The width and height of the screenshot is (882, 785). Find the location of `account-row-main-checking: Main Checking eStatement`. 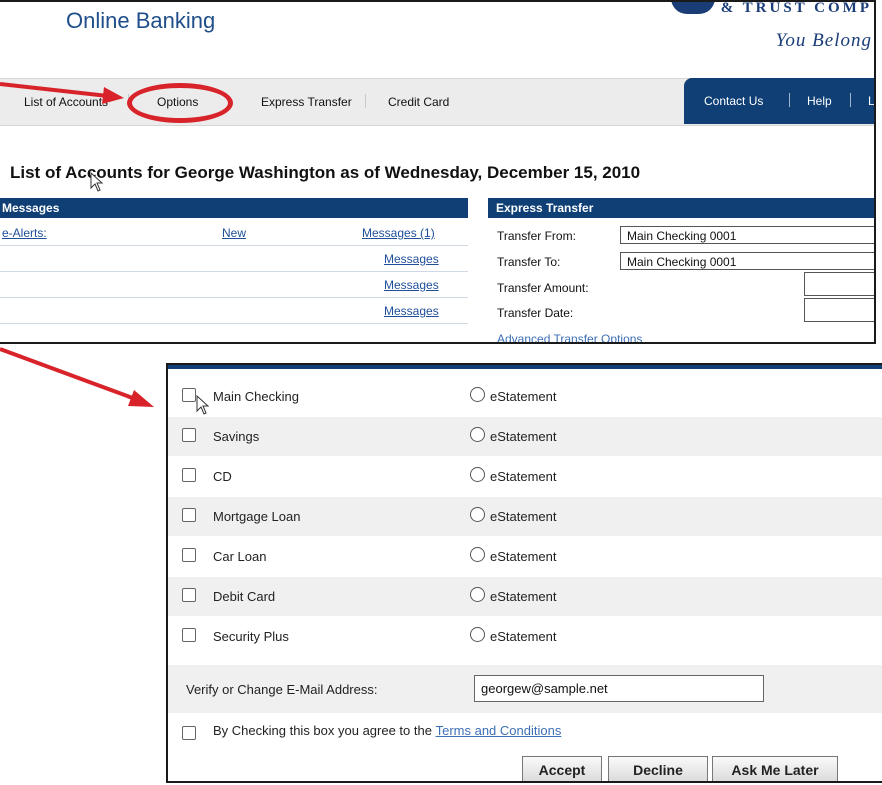

account-row-main-checking: Main Checking eStatement is located at coordinates (525, 396).